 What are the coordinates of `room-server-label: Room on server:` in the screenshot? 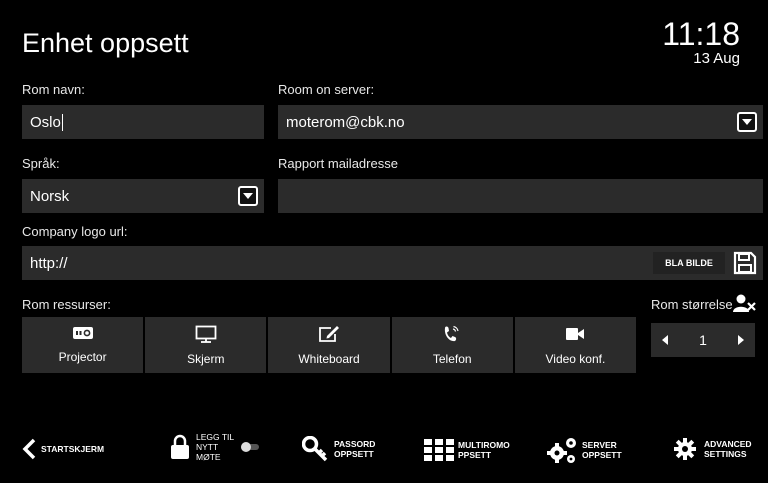 It's located at (326, 89).